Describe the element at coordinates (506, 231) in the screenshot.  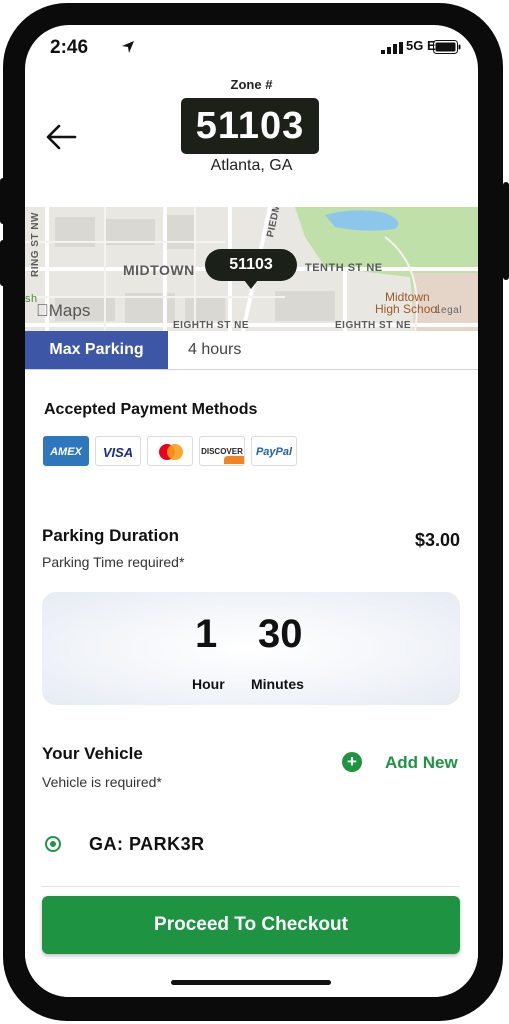
I see `side-button-right` at that location.